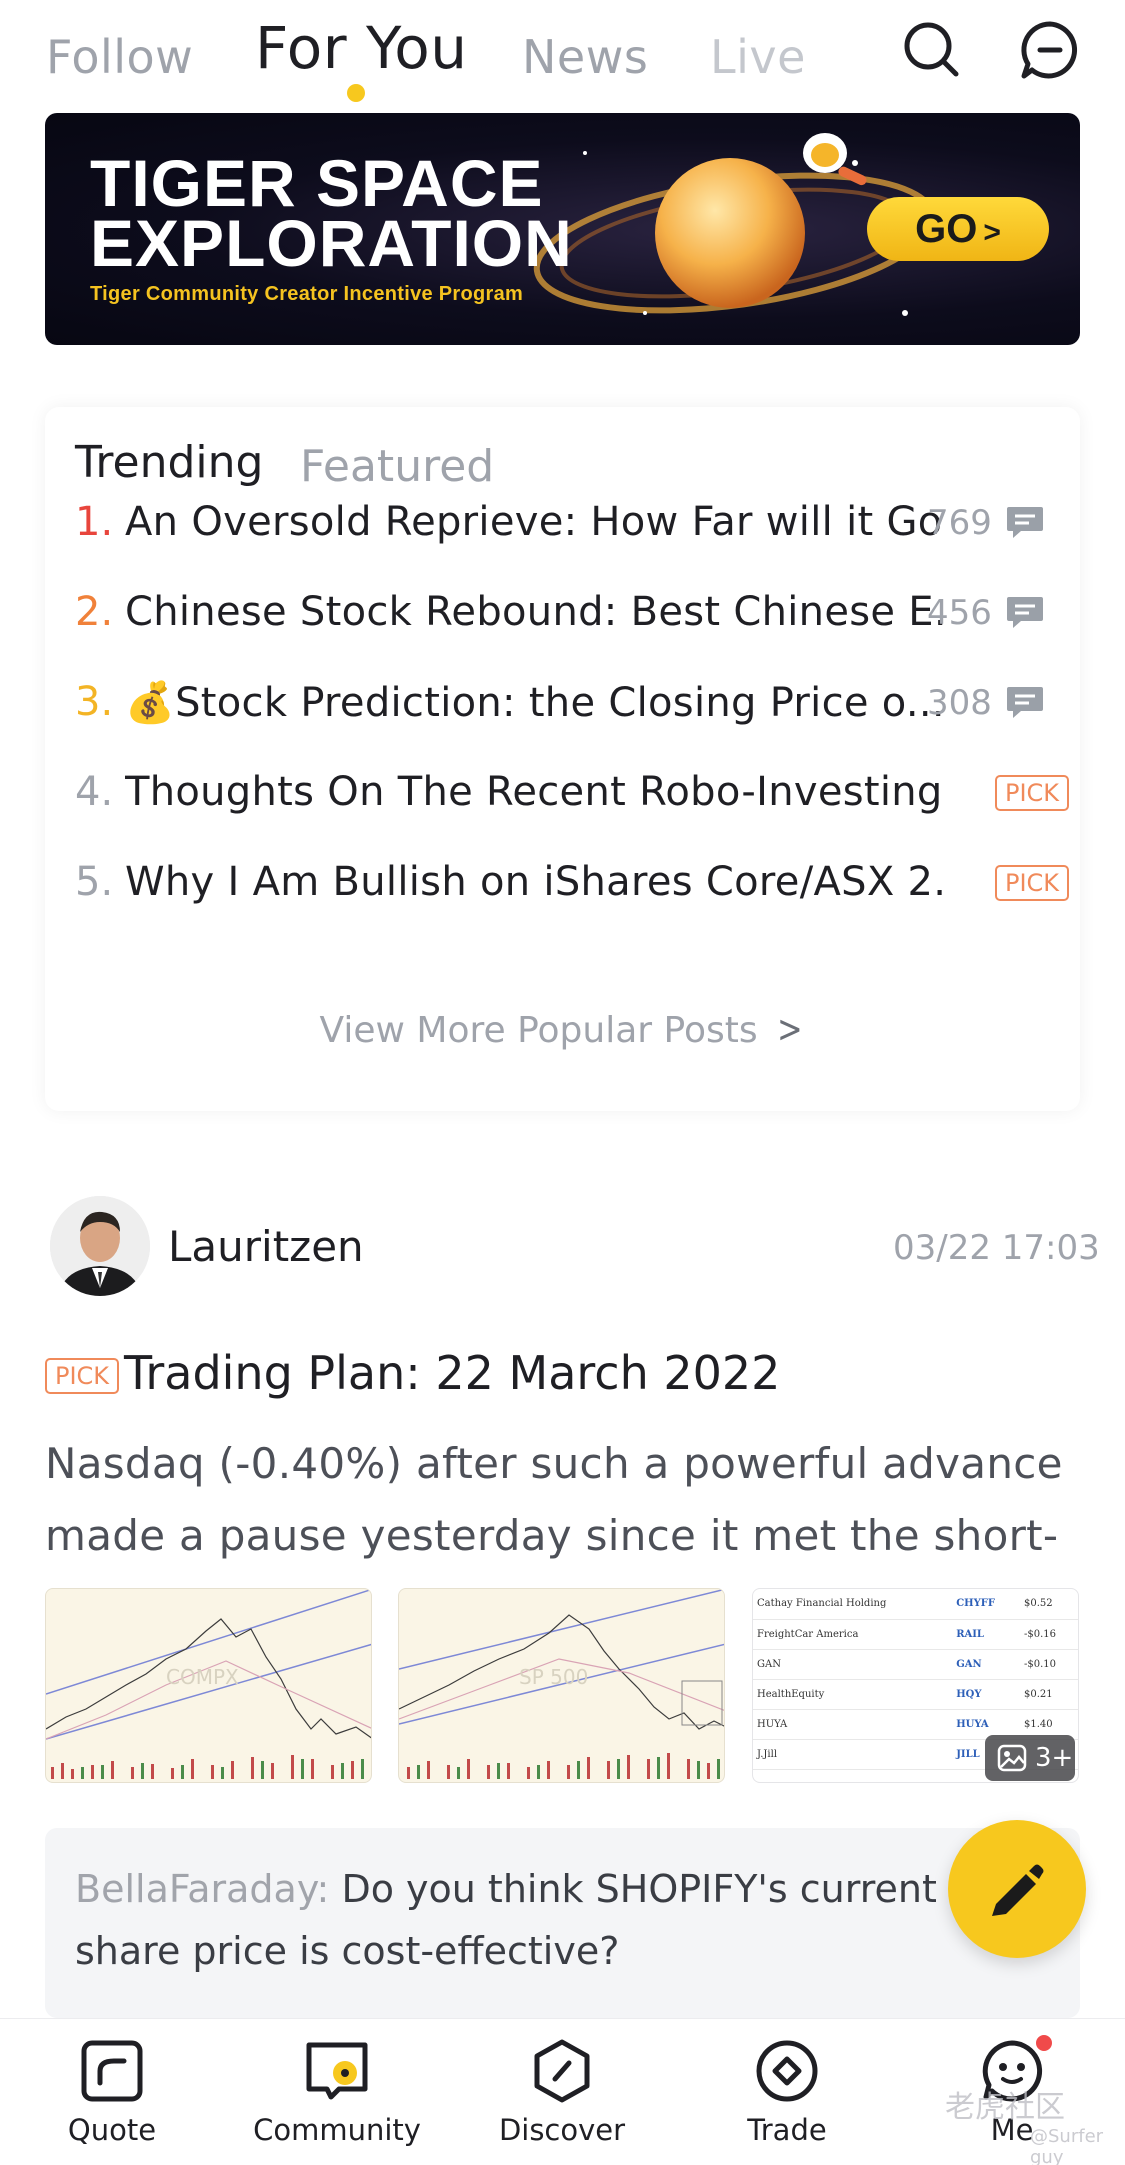 The image size is (1125, 2165). I want to click on table-cell-name: HealthEquity, so click(853, 1694).